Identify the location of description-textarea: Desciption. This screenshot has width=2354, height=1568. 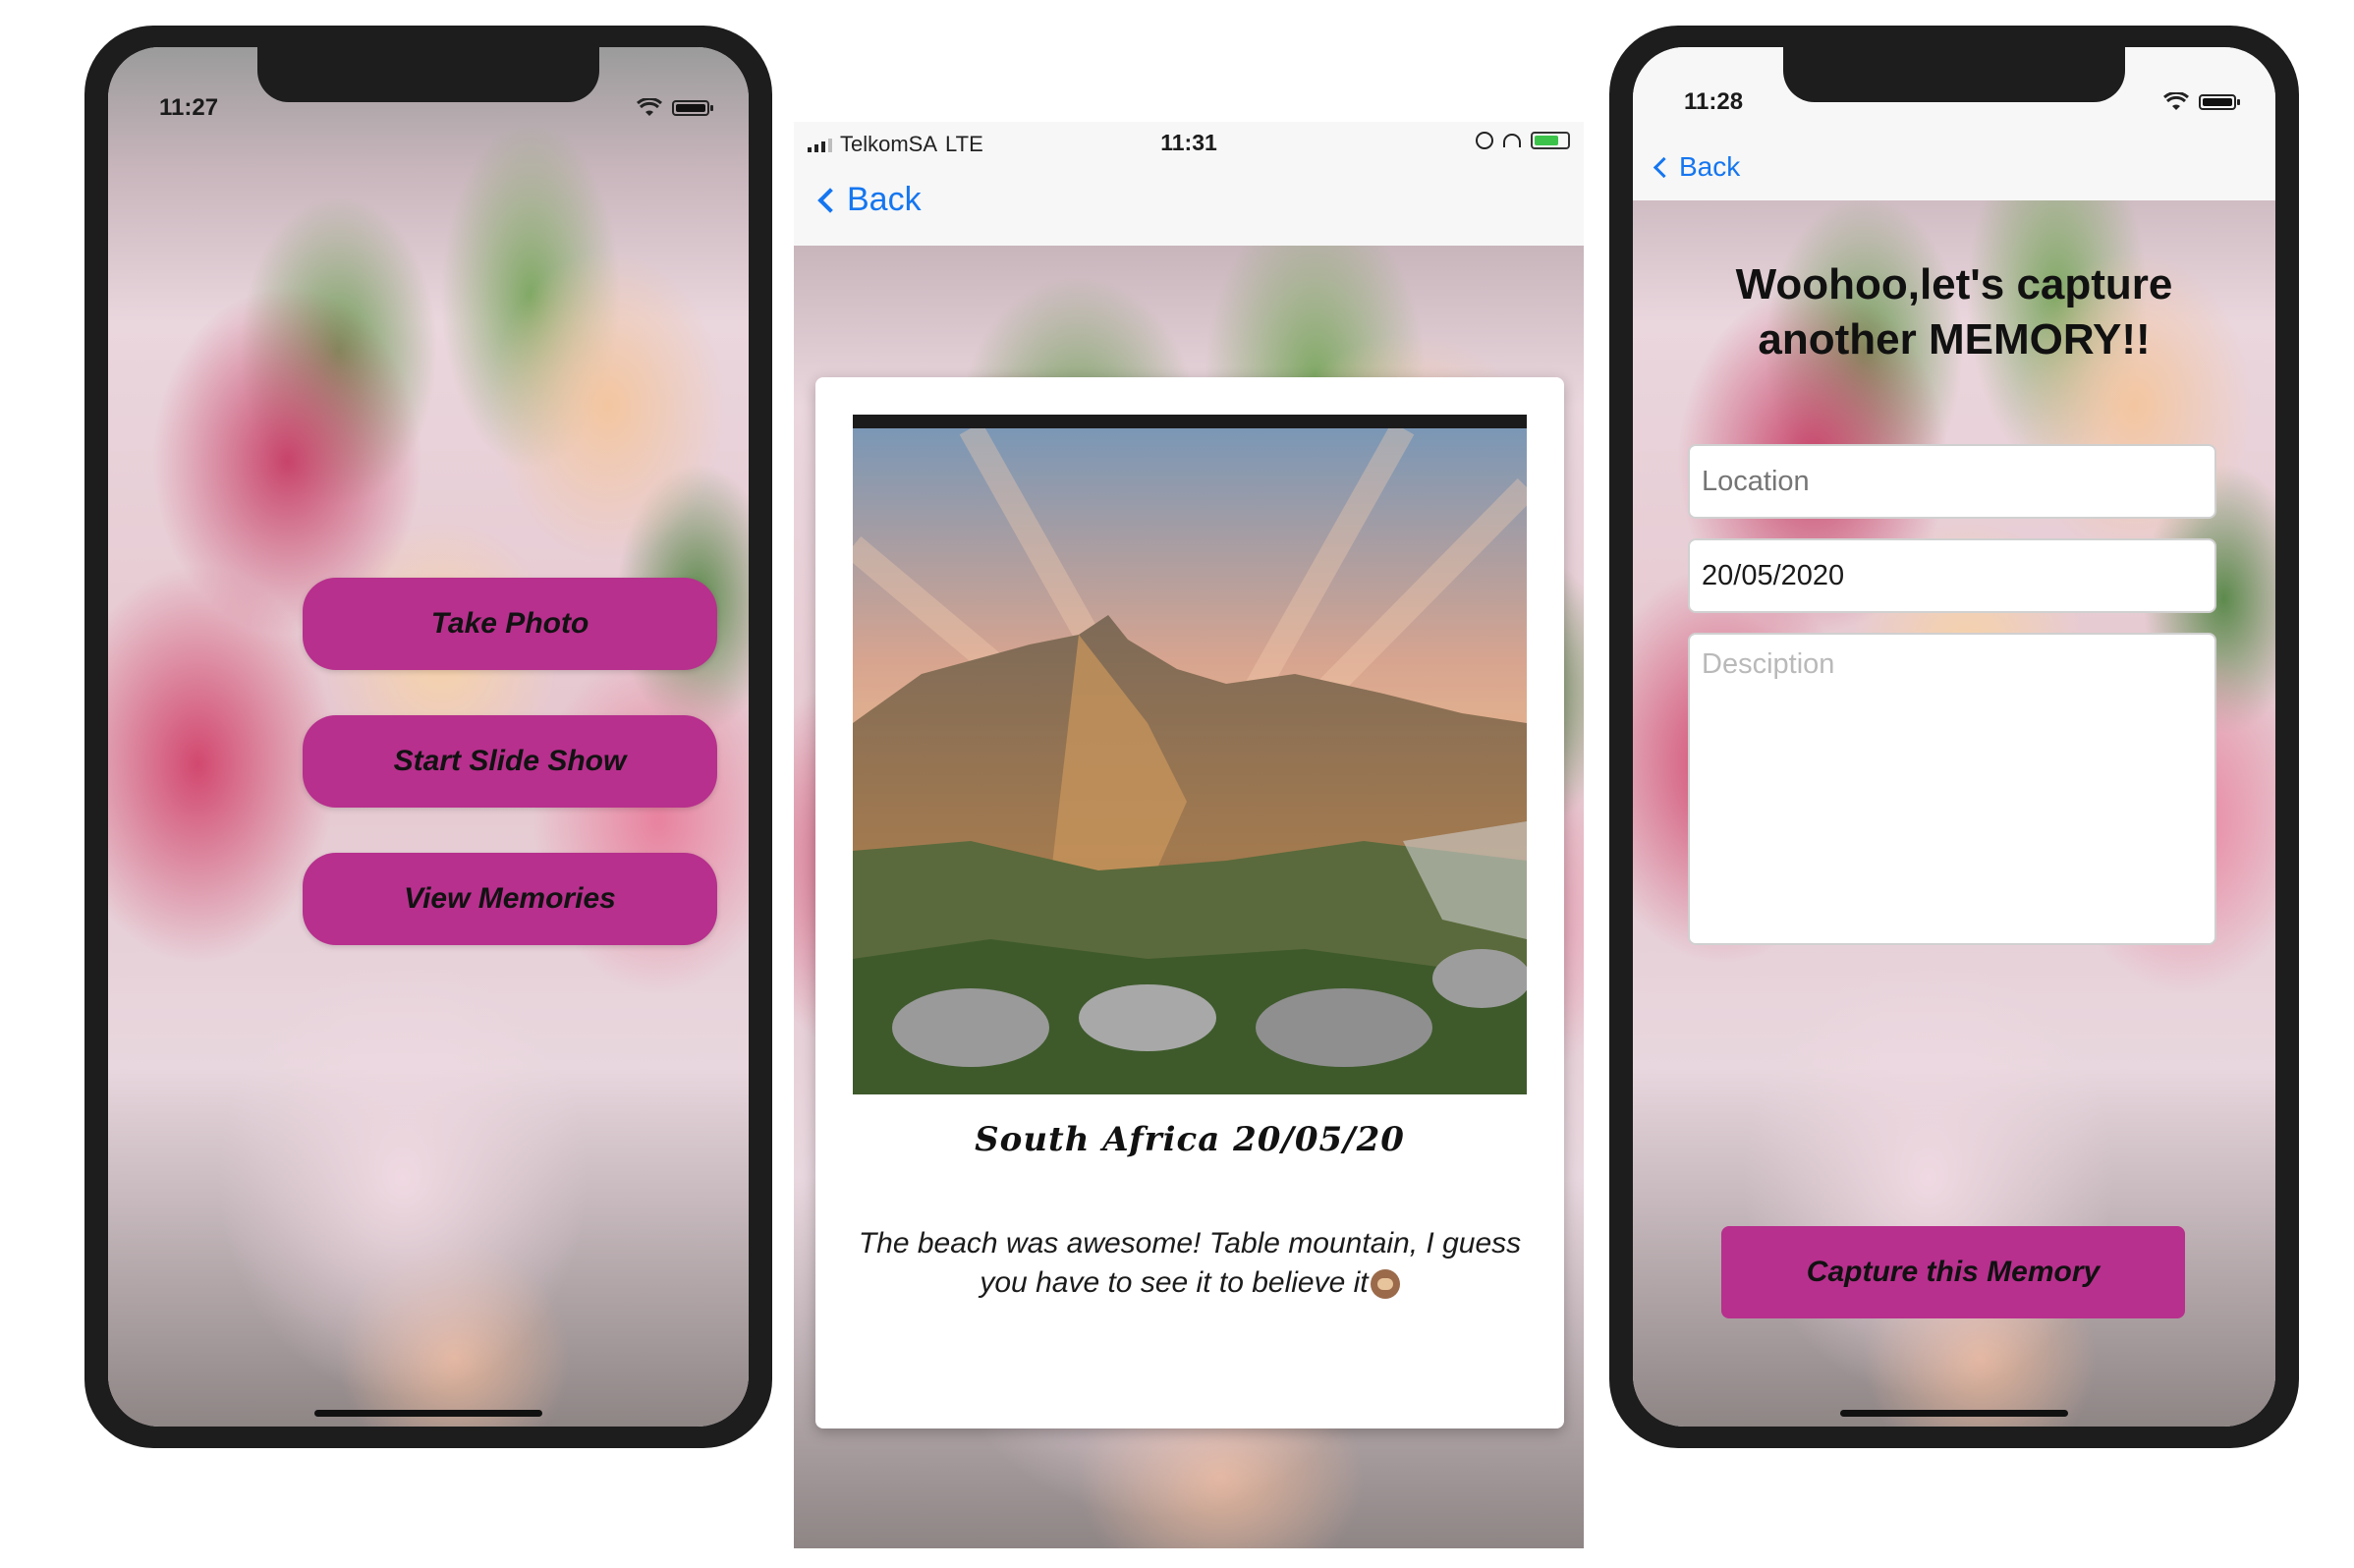
(1952, 789).